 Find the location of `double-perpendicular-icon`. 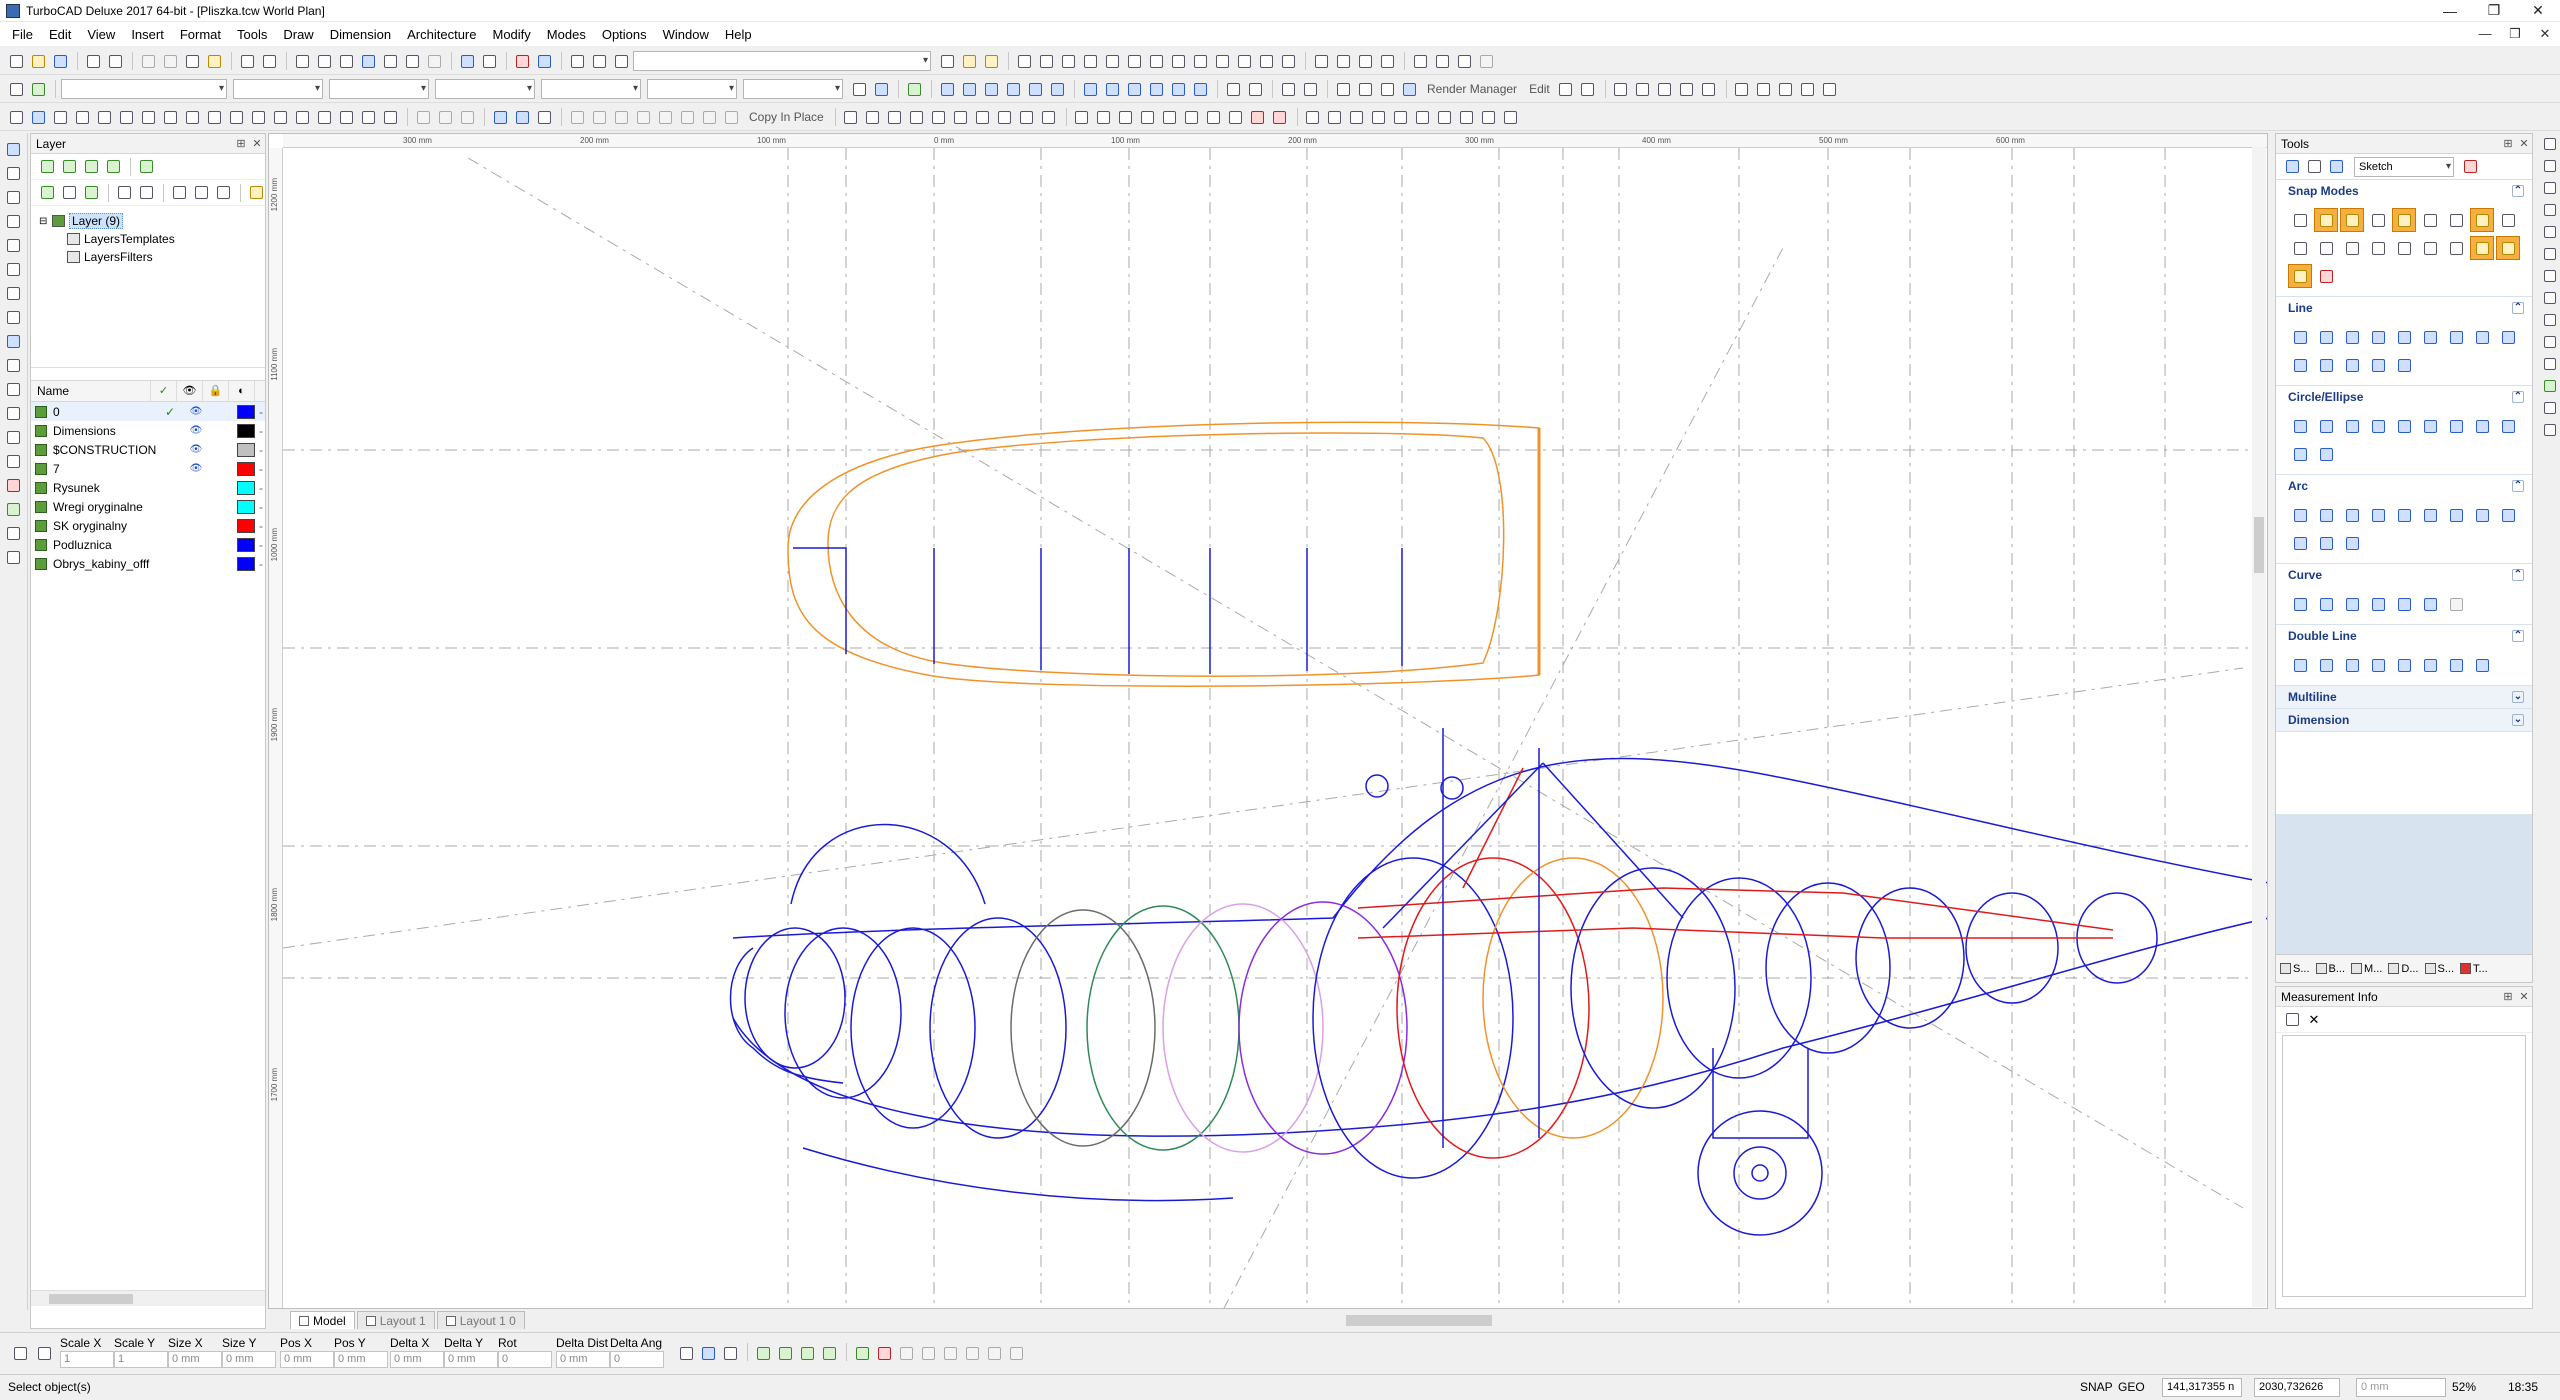

double-perpendicular-icon is located at coordinates (2456, 665).